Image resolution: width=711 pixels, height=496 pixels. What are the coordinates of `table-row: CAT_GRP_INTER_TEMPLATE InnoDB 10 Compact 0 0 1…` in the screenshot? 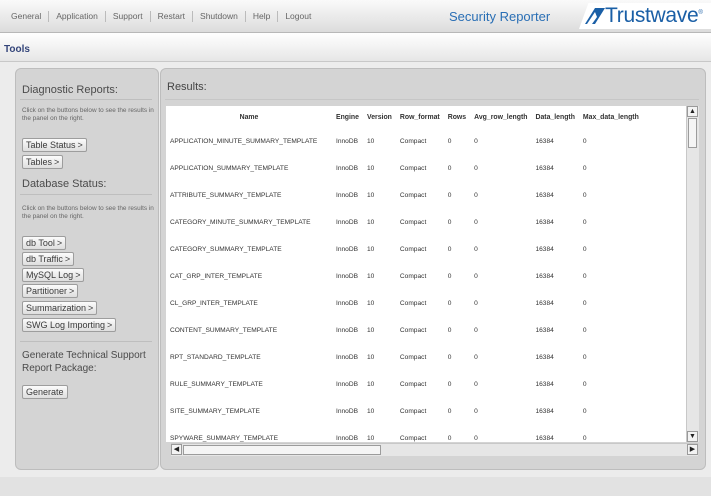 It's located at (404, 276).